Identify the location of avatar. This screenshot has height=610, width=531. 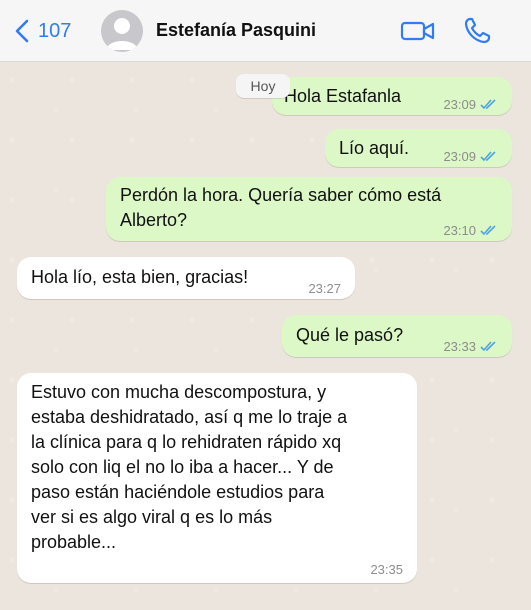
(122, 31).